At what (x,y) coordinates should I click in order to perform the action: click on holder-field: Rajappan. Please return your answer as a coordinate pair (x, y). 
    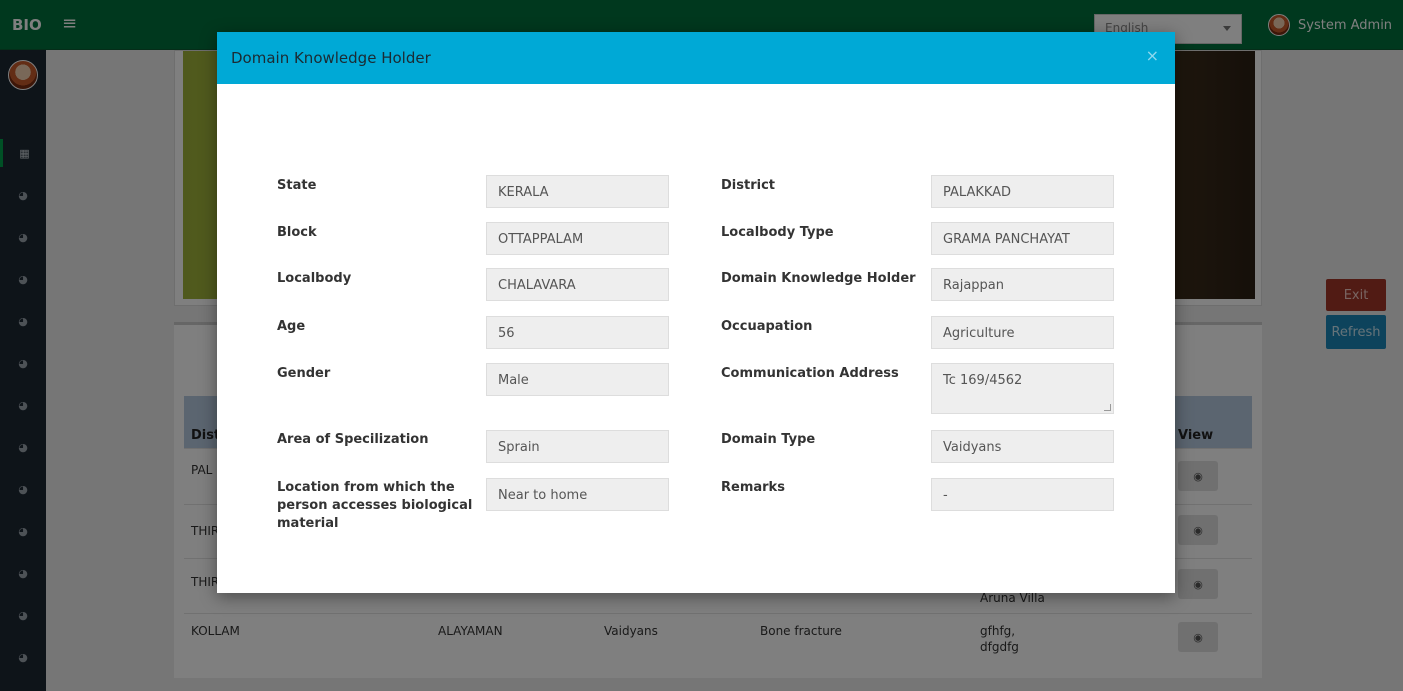
    Looking at the image, I should click on (1022, 284).